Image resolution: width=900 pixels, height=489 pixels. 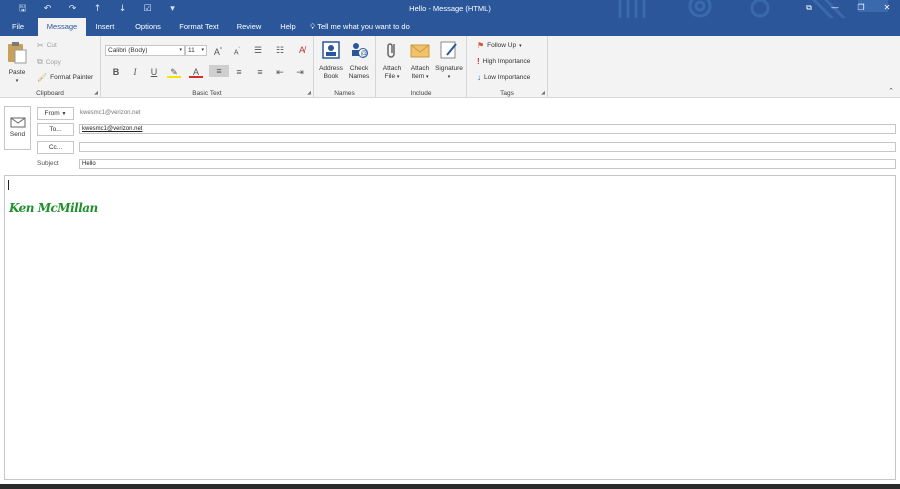 What do you see at coordinates (503, 77) in the screenshot?
I see `low-importance-button: ↓ Low Importance` at bounding box center [503, 77].